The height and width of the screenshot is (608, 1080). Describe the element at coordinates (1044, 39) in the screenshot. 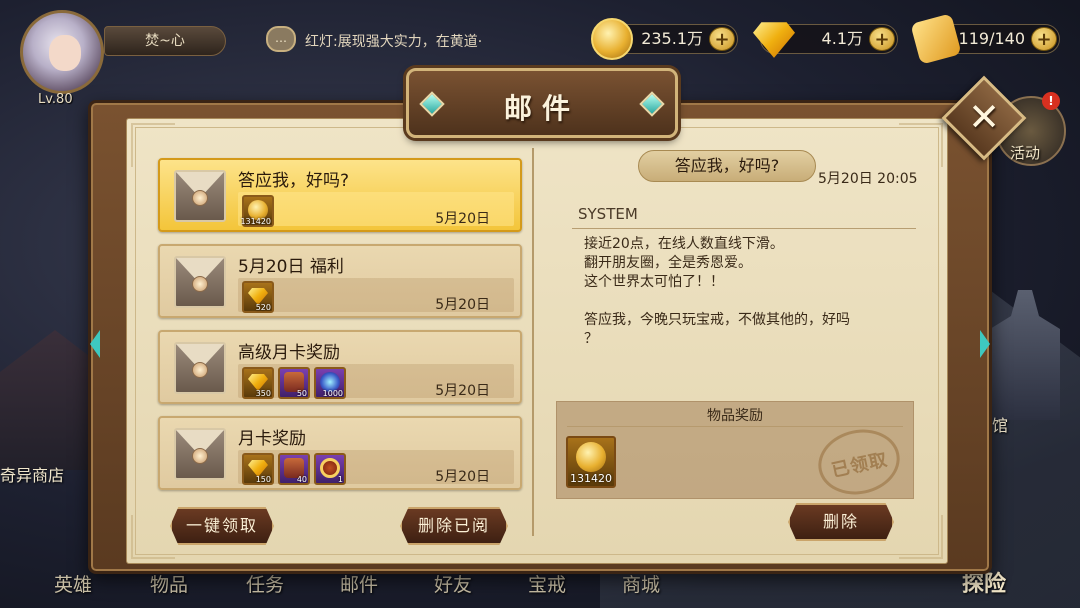

I see `add-stamina-button: +` at that location.